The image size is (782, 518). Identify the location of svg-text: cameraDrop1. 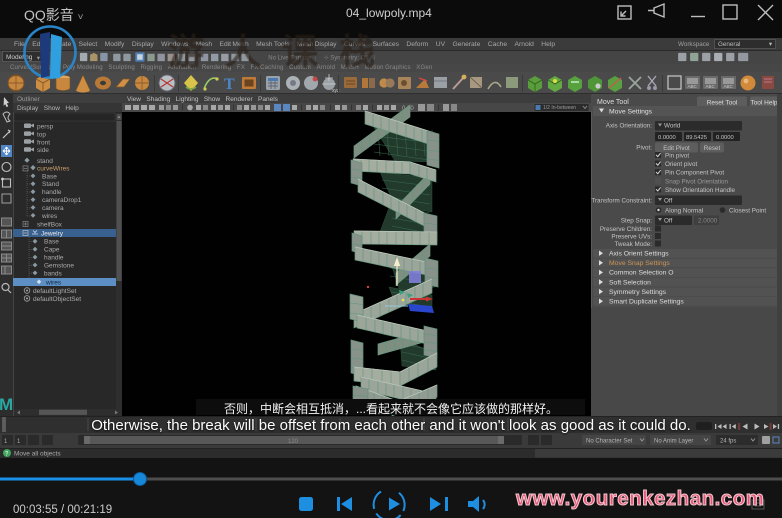
(62, 200).